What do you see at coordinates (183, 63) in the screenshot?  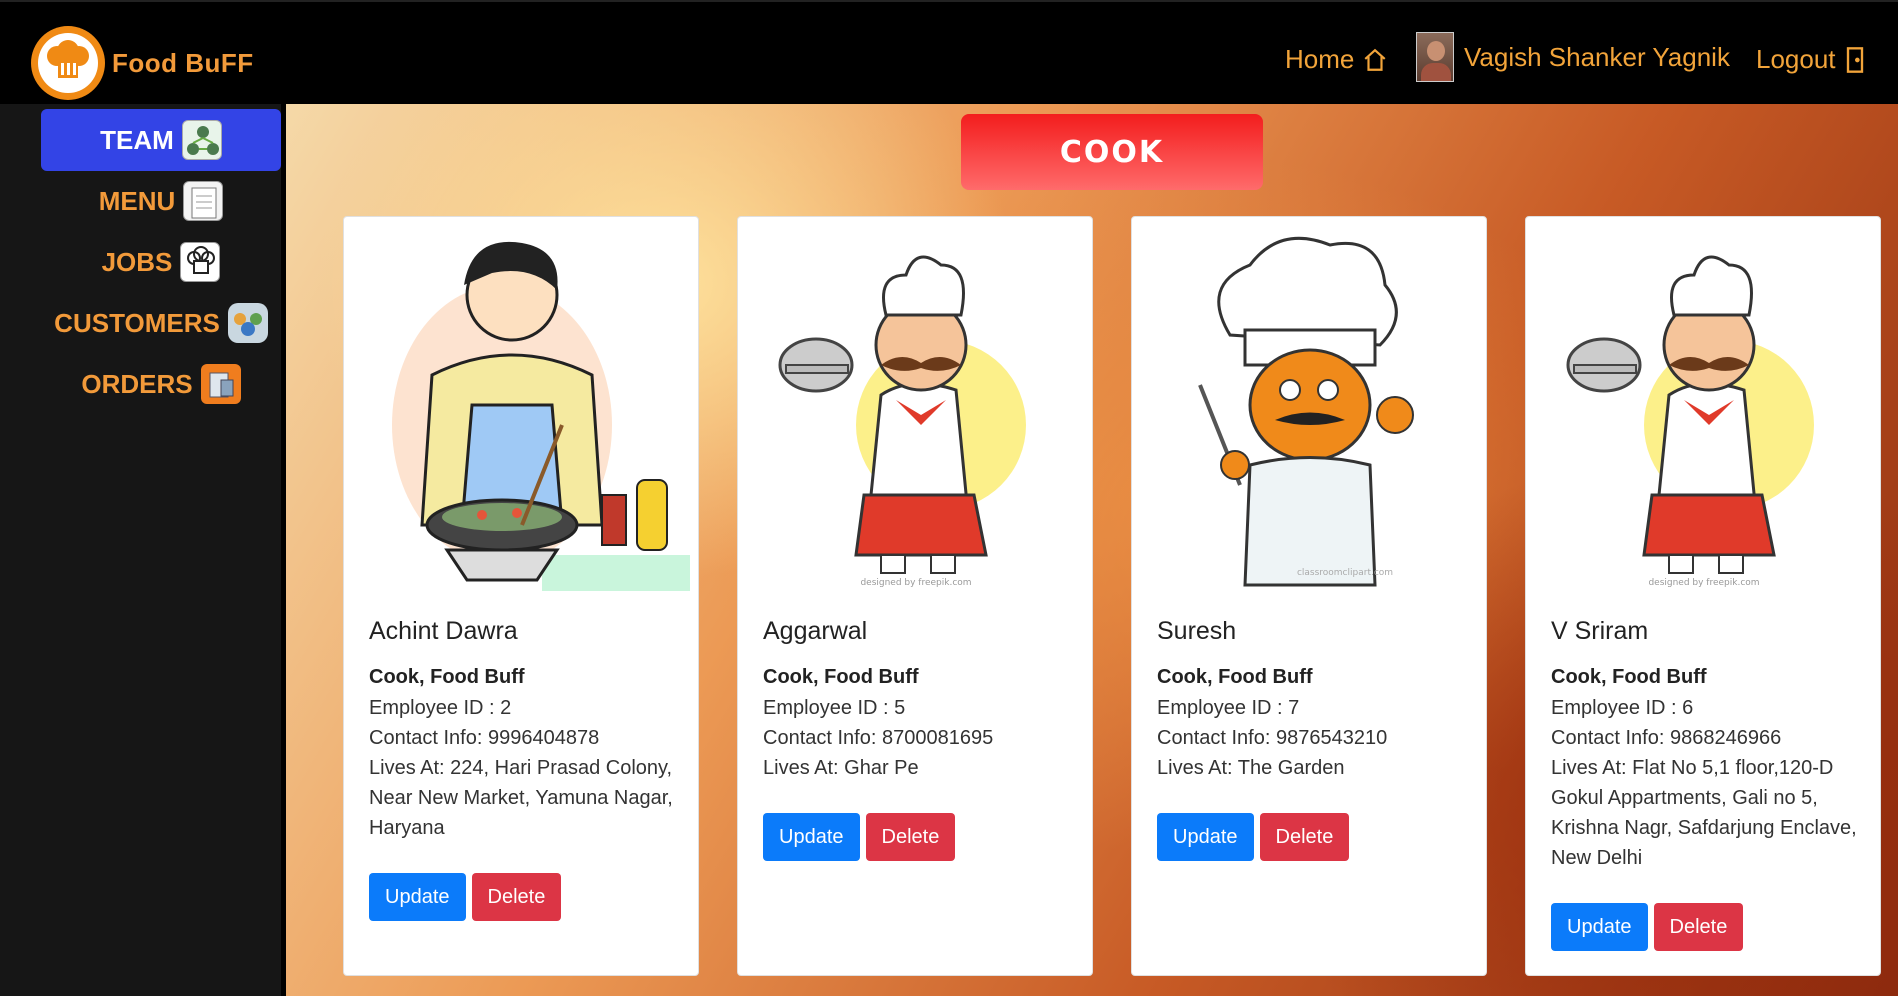 I see `brand-name: Food BuFF` at bounding box center [183, 63].